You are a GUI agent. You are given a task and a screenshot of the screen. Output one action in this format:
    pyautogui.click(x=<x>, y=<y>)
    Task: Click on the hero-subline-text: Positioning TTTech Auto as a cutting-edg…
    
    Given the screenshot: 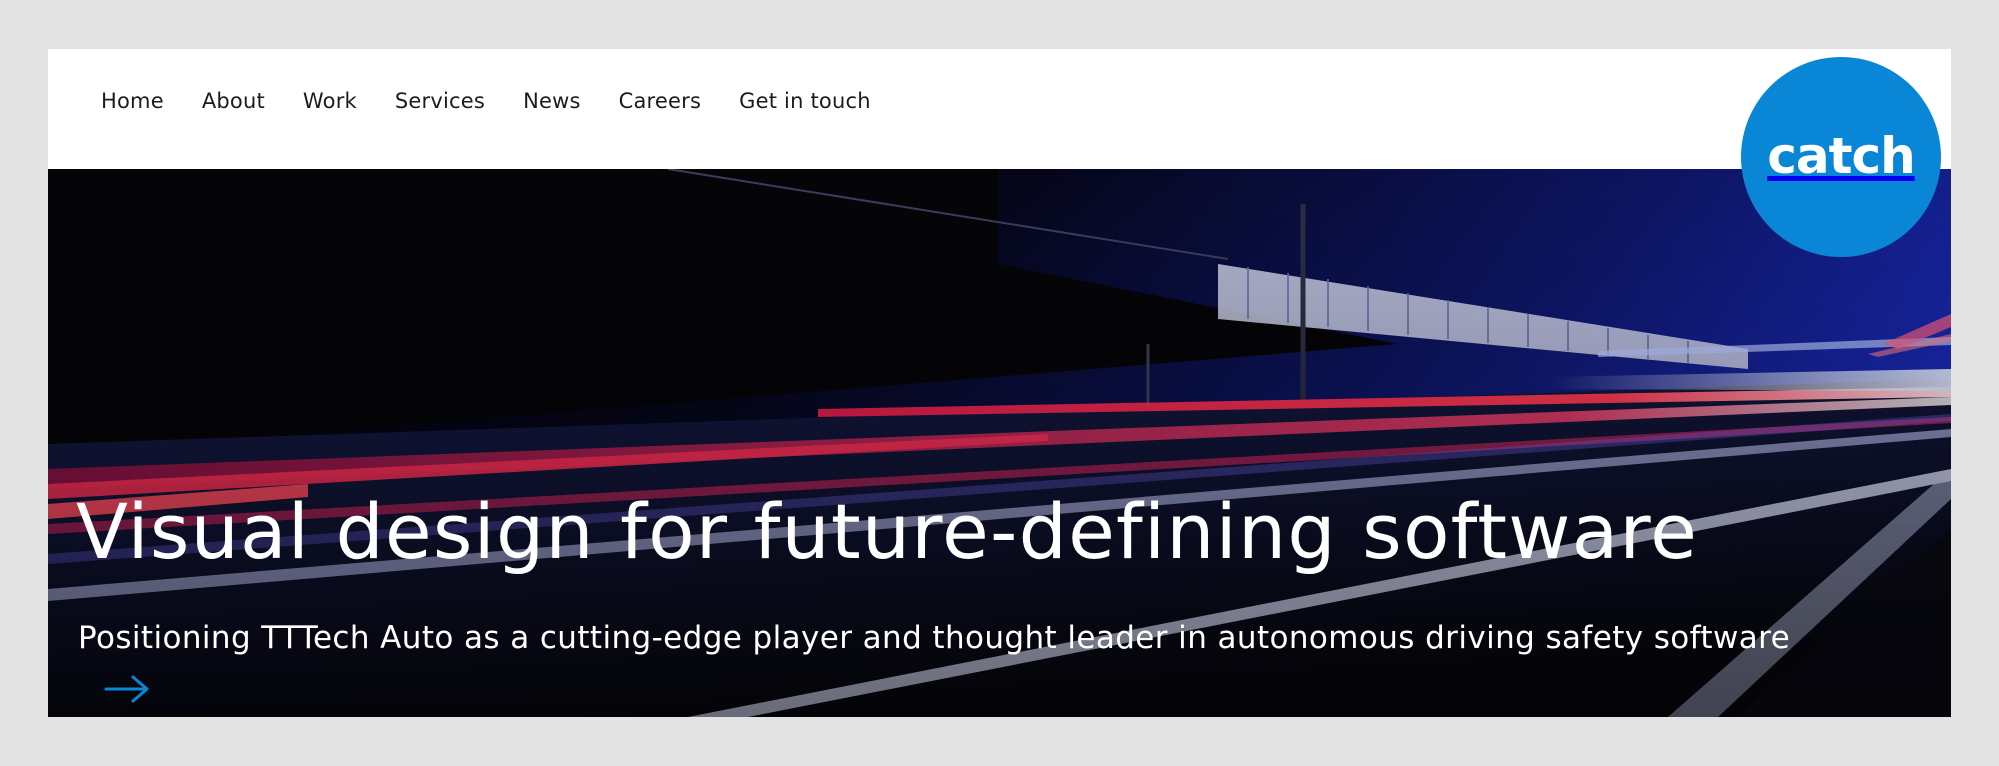 What is the action you would take?
    pyautogui.click(x=934, y=638)
    